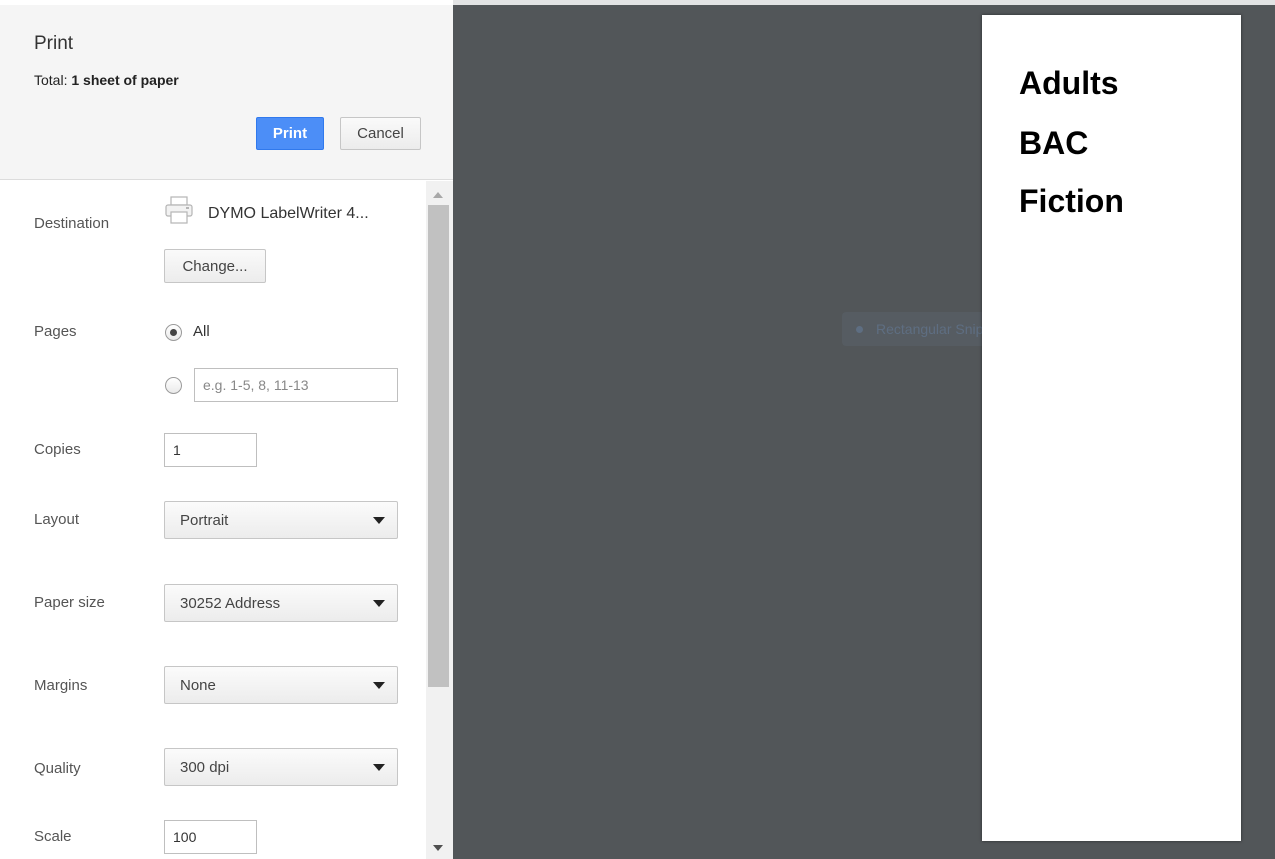 This screenshot has width=1275, height=859. I want to click on settings-scrollbar-thumb, so click(438, 446).